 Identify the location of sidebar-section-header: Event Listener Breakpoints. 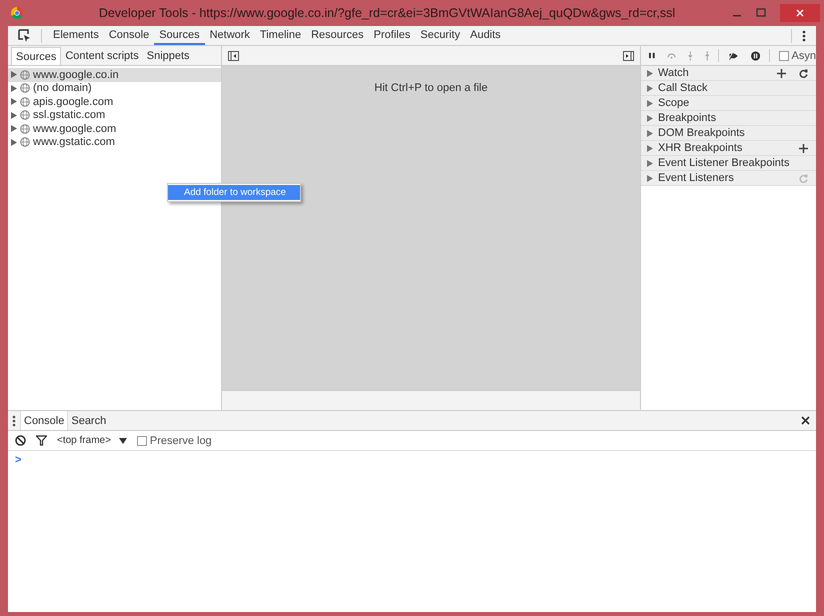
(728, 163).